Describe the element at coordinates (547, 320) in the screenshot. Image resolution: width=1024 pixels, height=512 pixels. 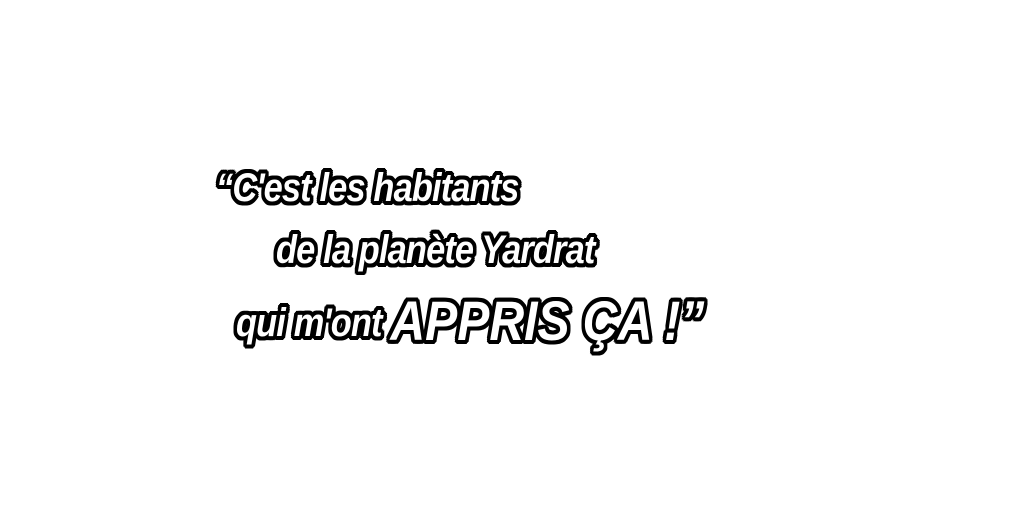
I see `quote-emphasis: APPRIS ÇA !”` at that location.